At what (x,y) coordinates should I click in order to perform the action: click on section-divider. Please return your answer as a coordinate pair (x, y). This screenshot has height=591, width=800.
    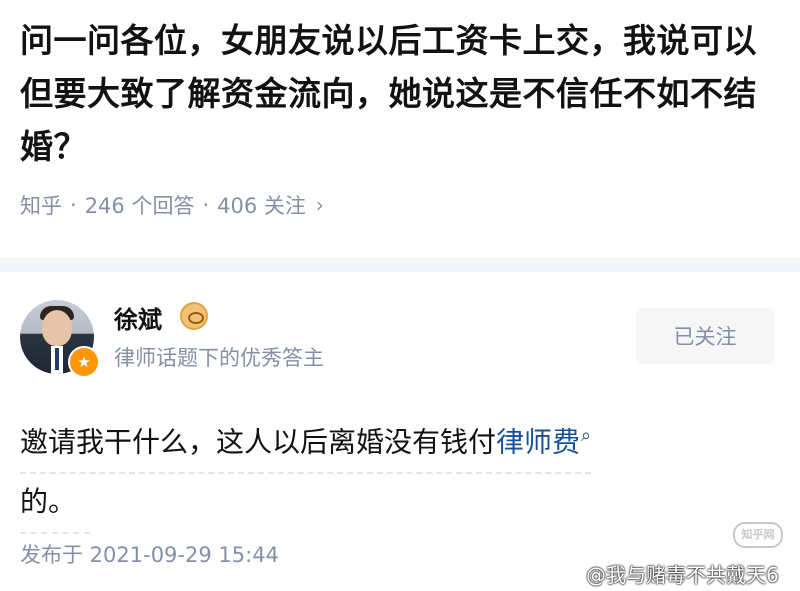
    Looking at the image, I should click on (400, 265).